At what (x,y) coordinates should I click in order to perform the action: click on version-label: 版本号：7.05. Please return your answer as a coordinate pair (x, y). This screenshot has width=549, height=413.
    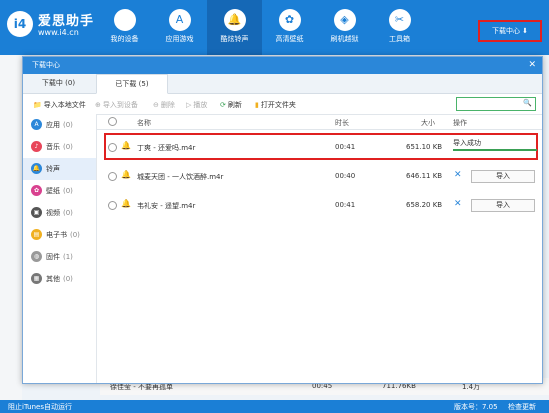
    Looking at the image, I should click on (476, 407).